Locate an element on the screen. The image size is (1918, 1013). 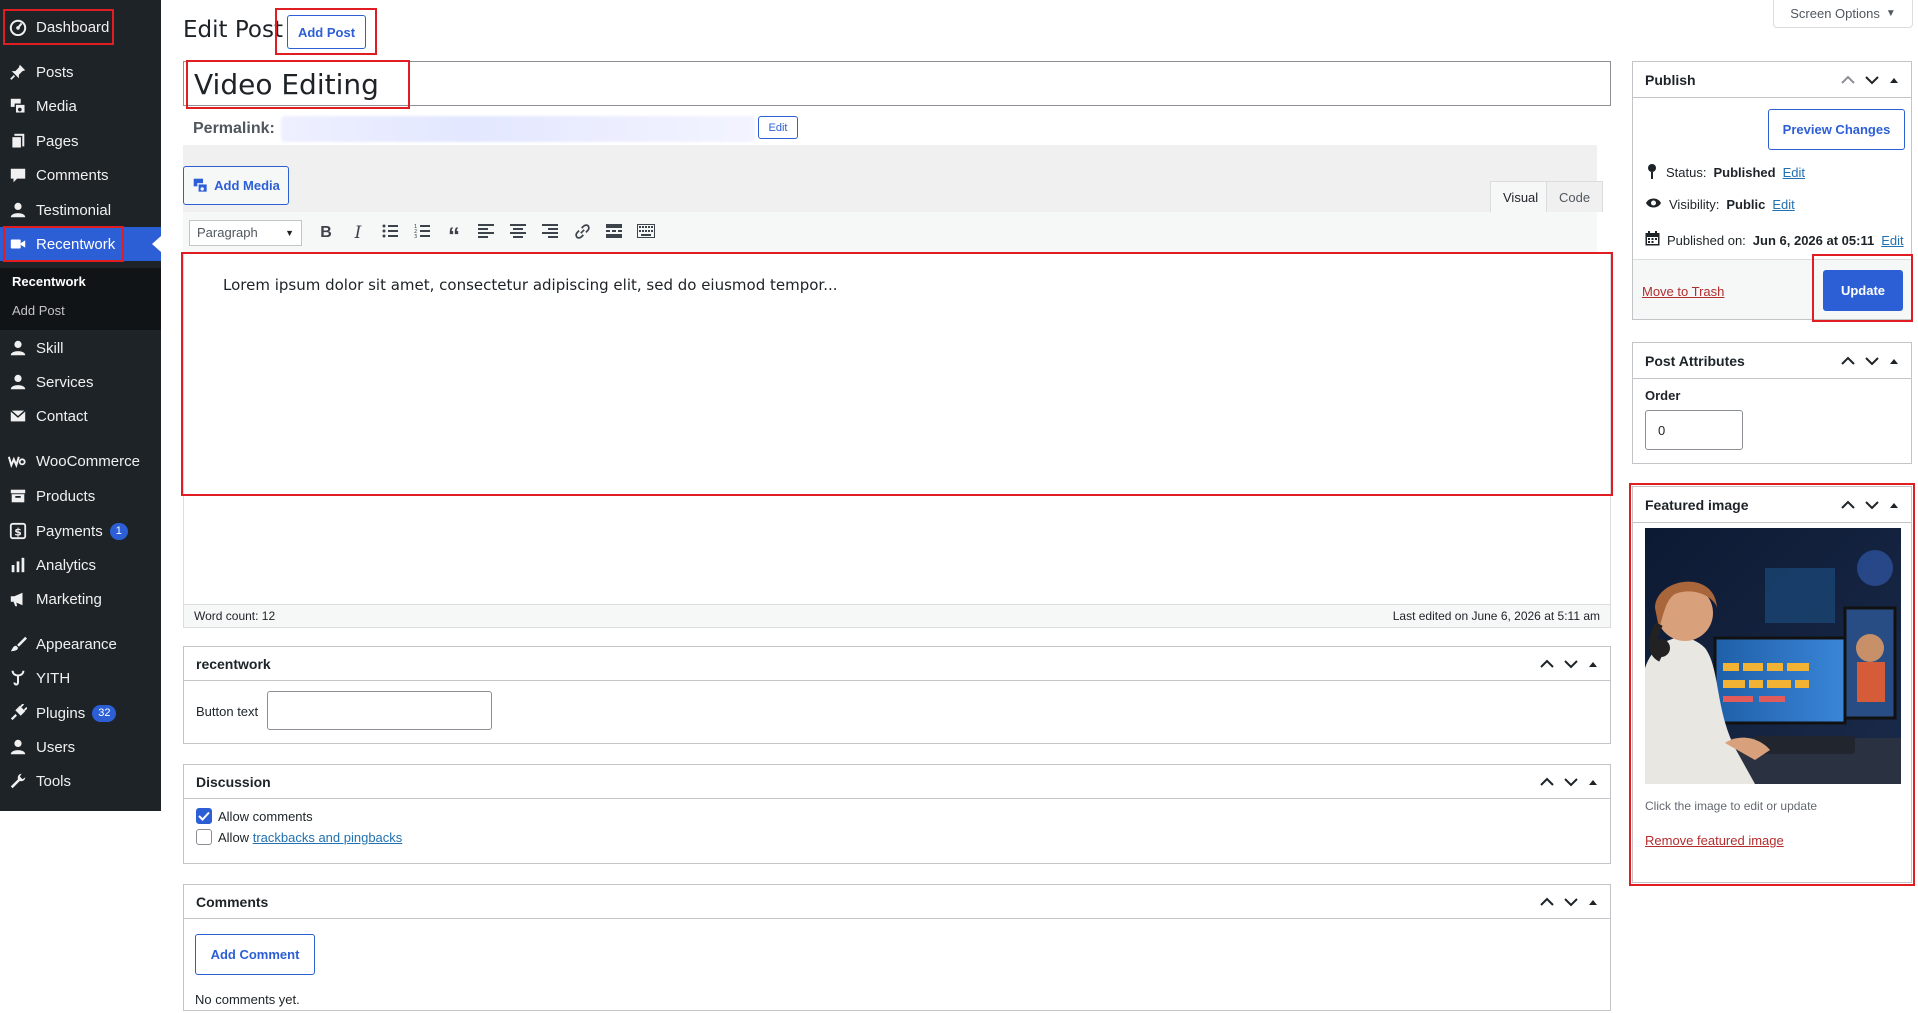
sidebar-item-plugins: Plugins 32 is located at coordinates (80, 713).